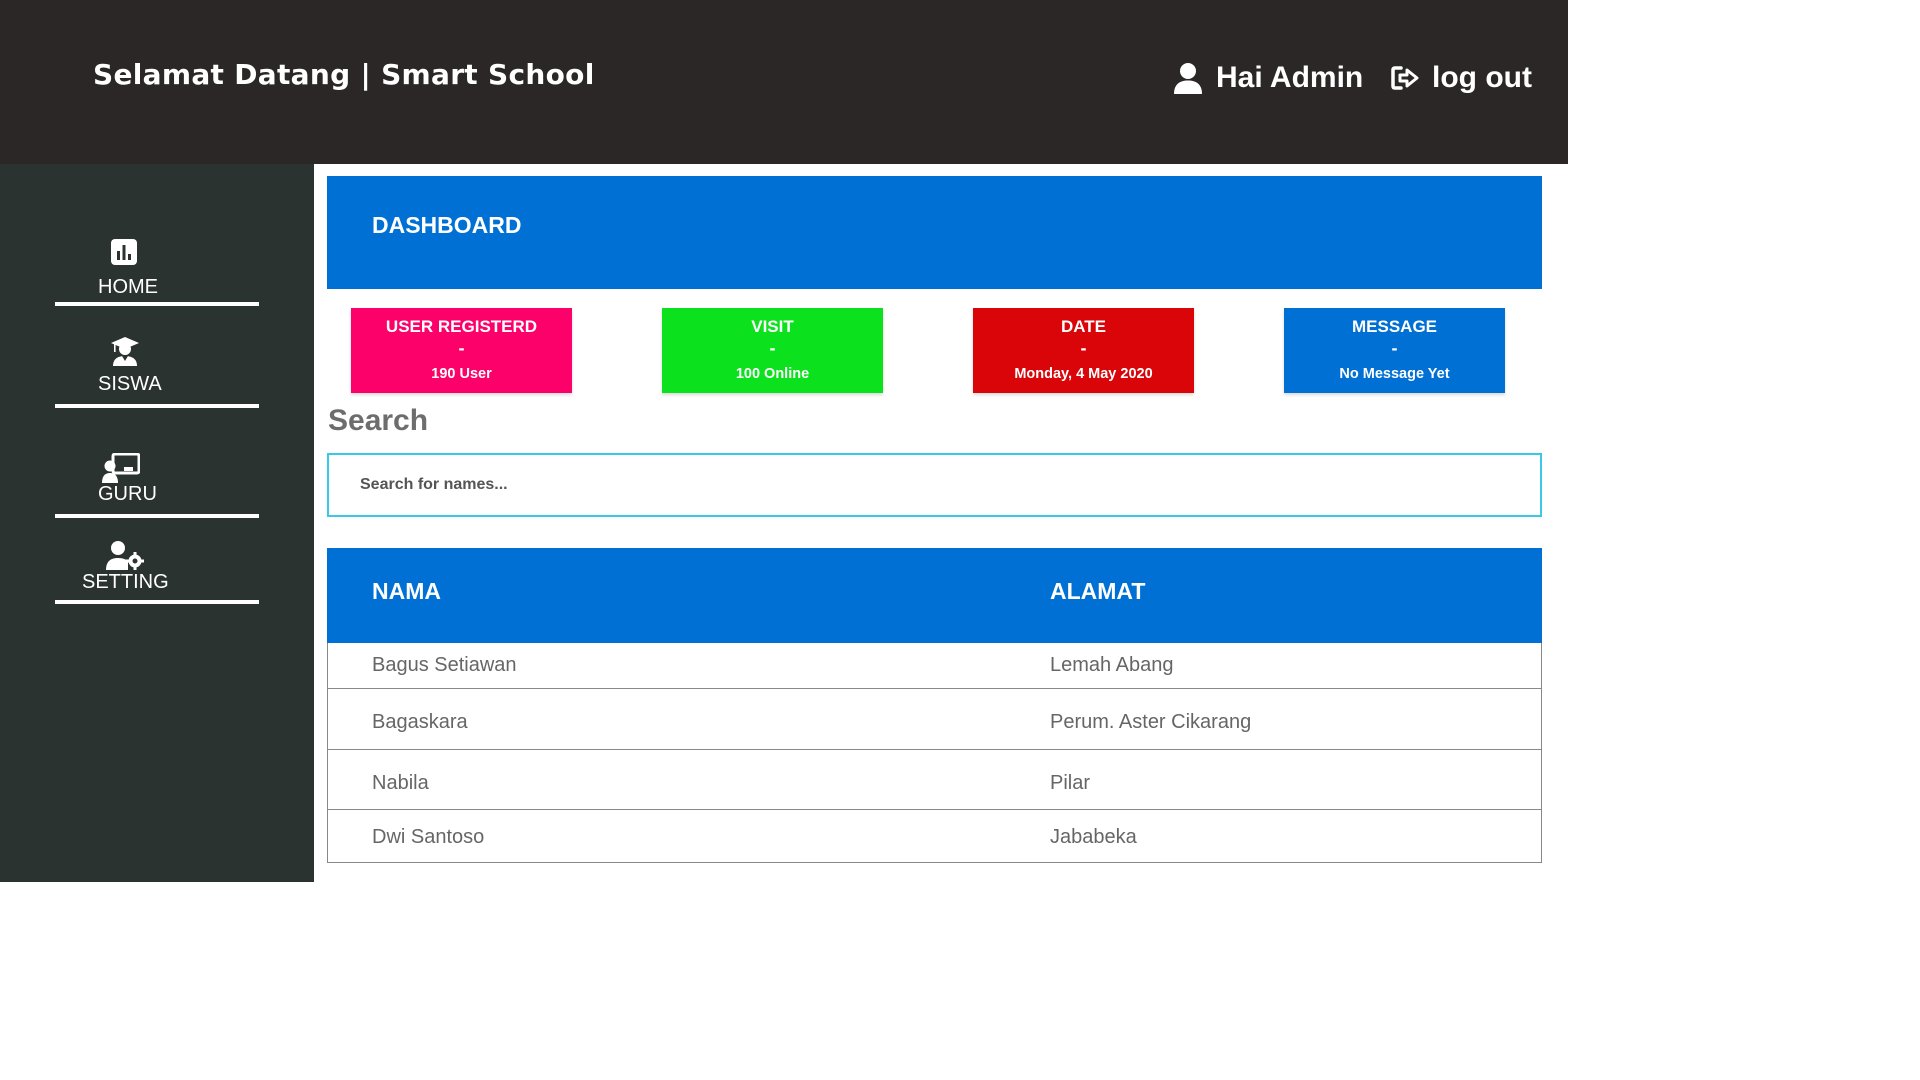 This screenshot has width=1920, height=1080. I want to click on table-row: Bagaskara Perum. Aster Cikarang, so click(934, 719).